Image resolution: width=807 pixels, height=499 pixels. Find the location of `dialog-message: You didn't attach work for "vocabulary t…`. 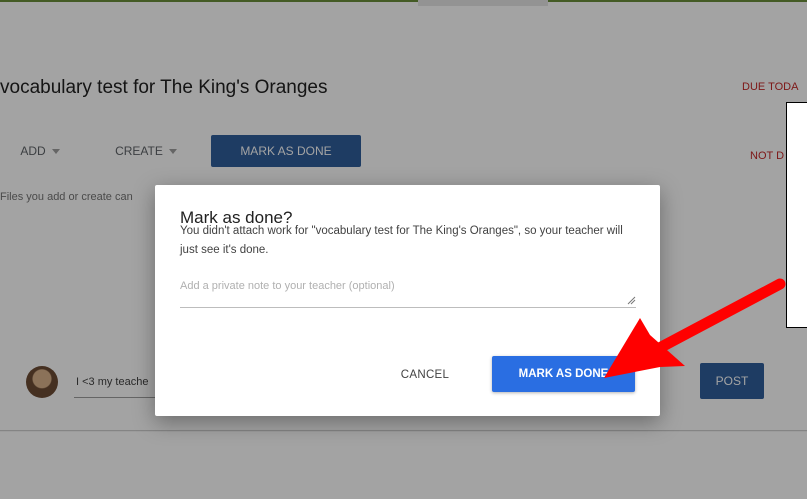

dialog-message: You didn't attach work for "vocabulary t… is located at coordinates (401, 240).